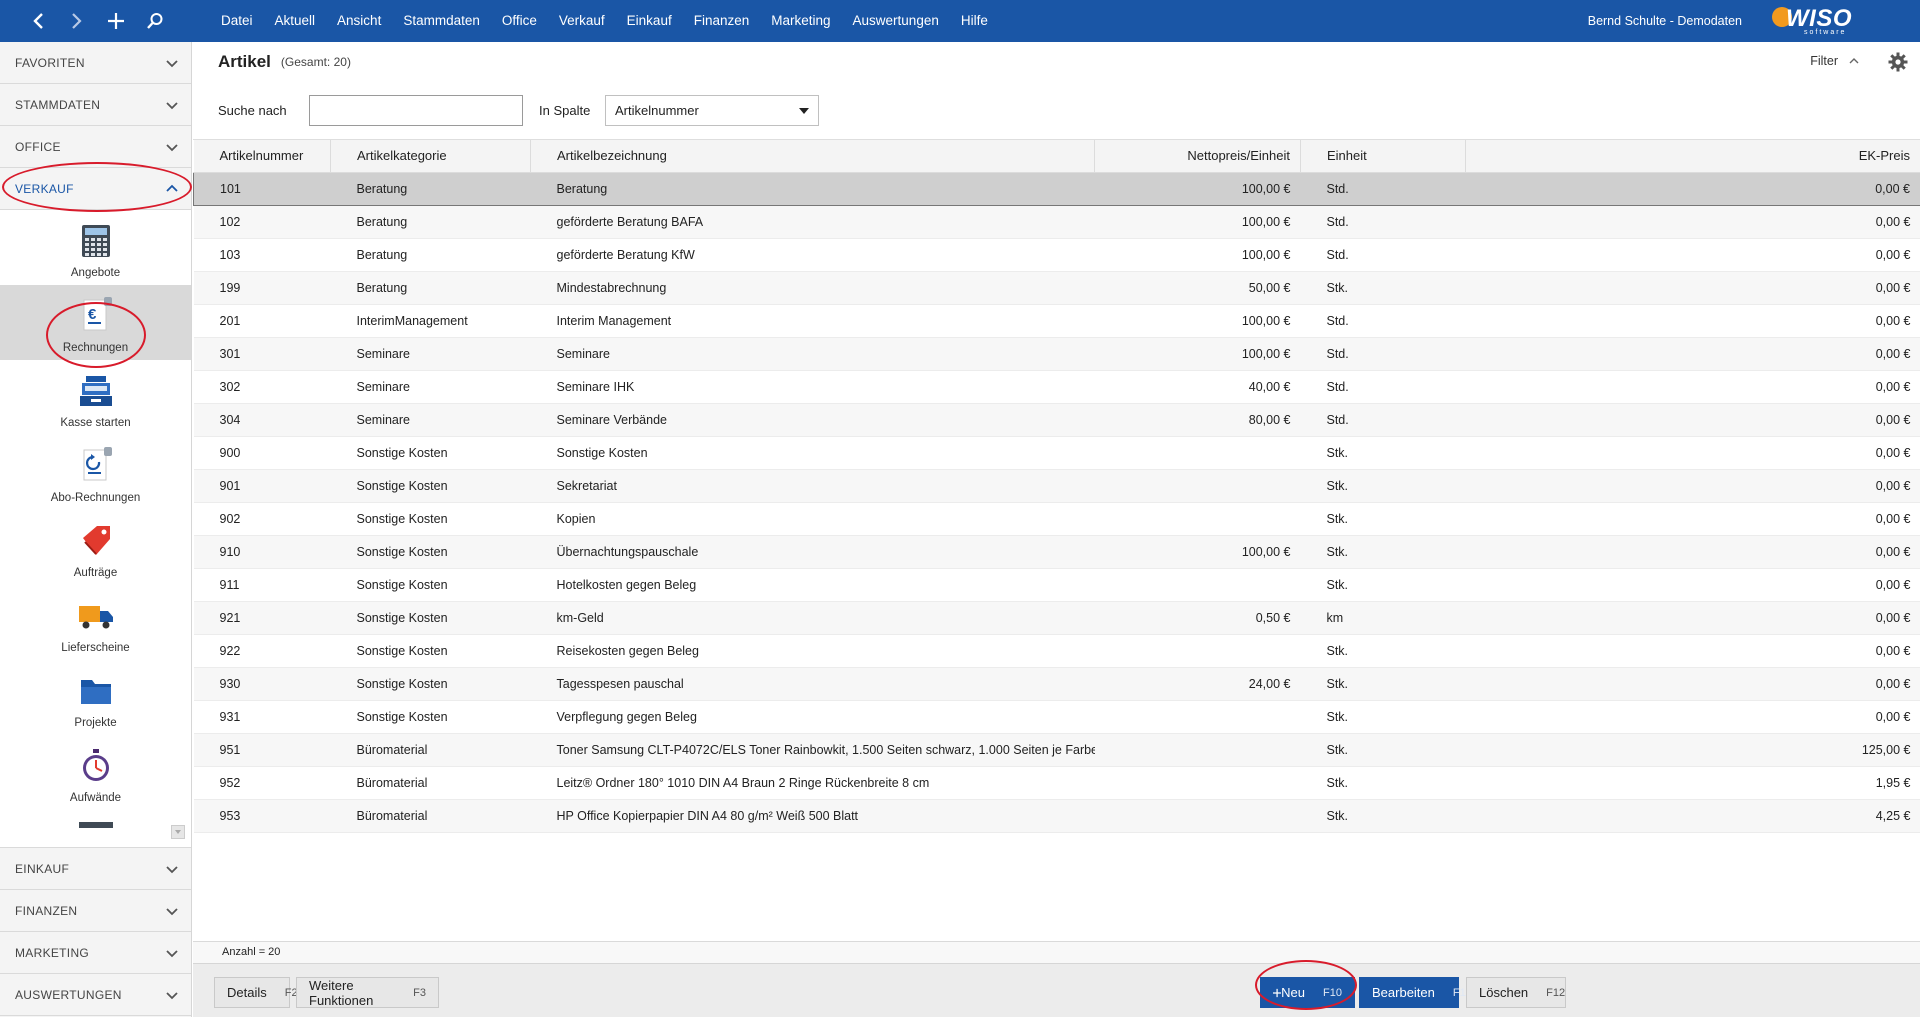 The width and height of the screenshot is (1920, 1017). I want to click on delete-button: Löschen F12, so click(1516, 992).